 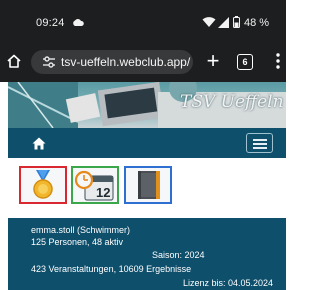 What do you see at coordinates (39, 143) in the screenshot?
I see `home-icon` at bounding box center [39, 143].